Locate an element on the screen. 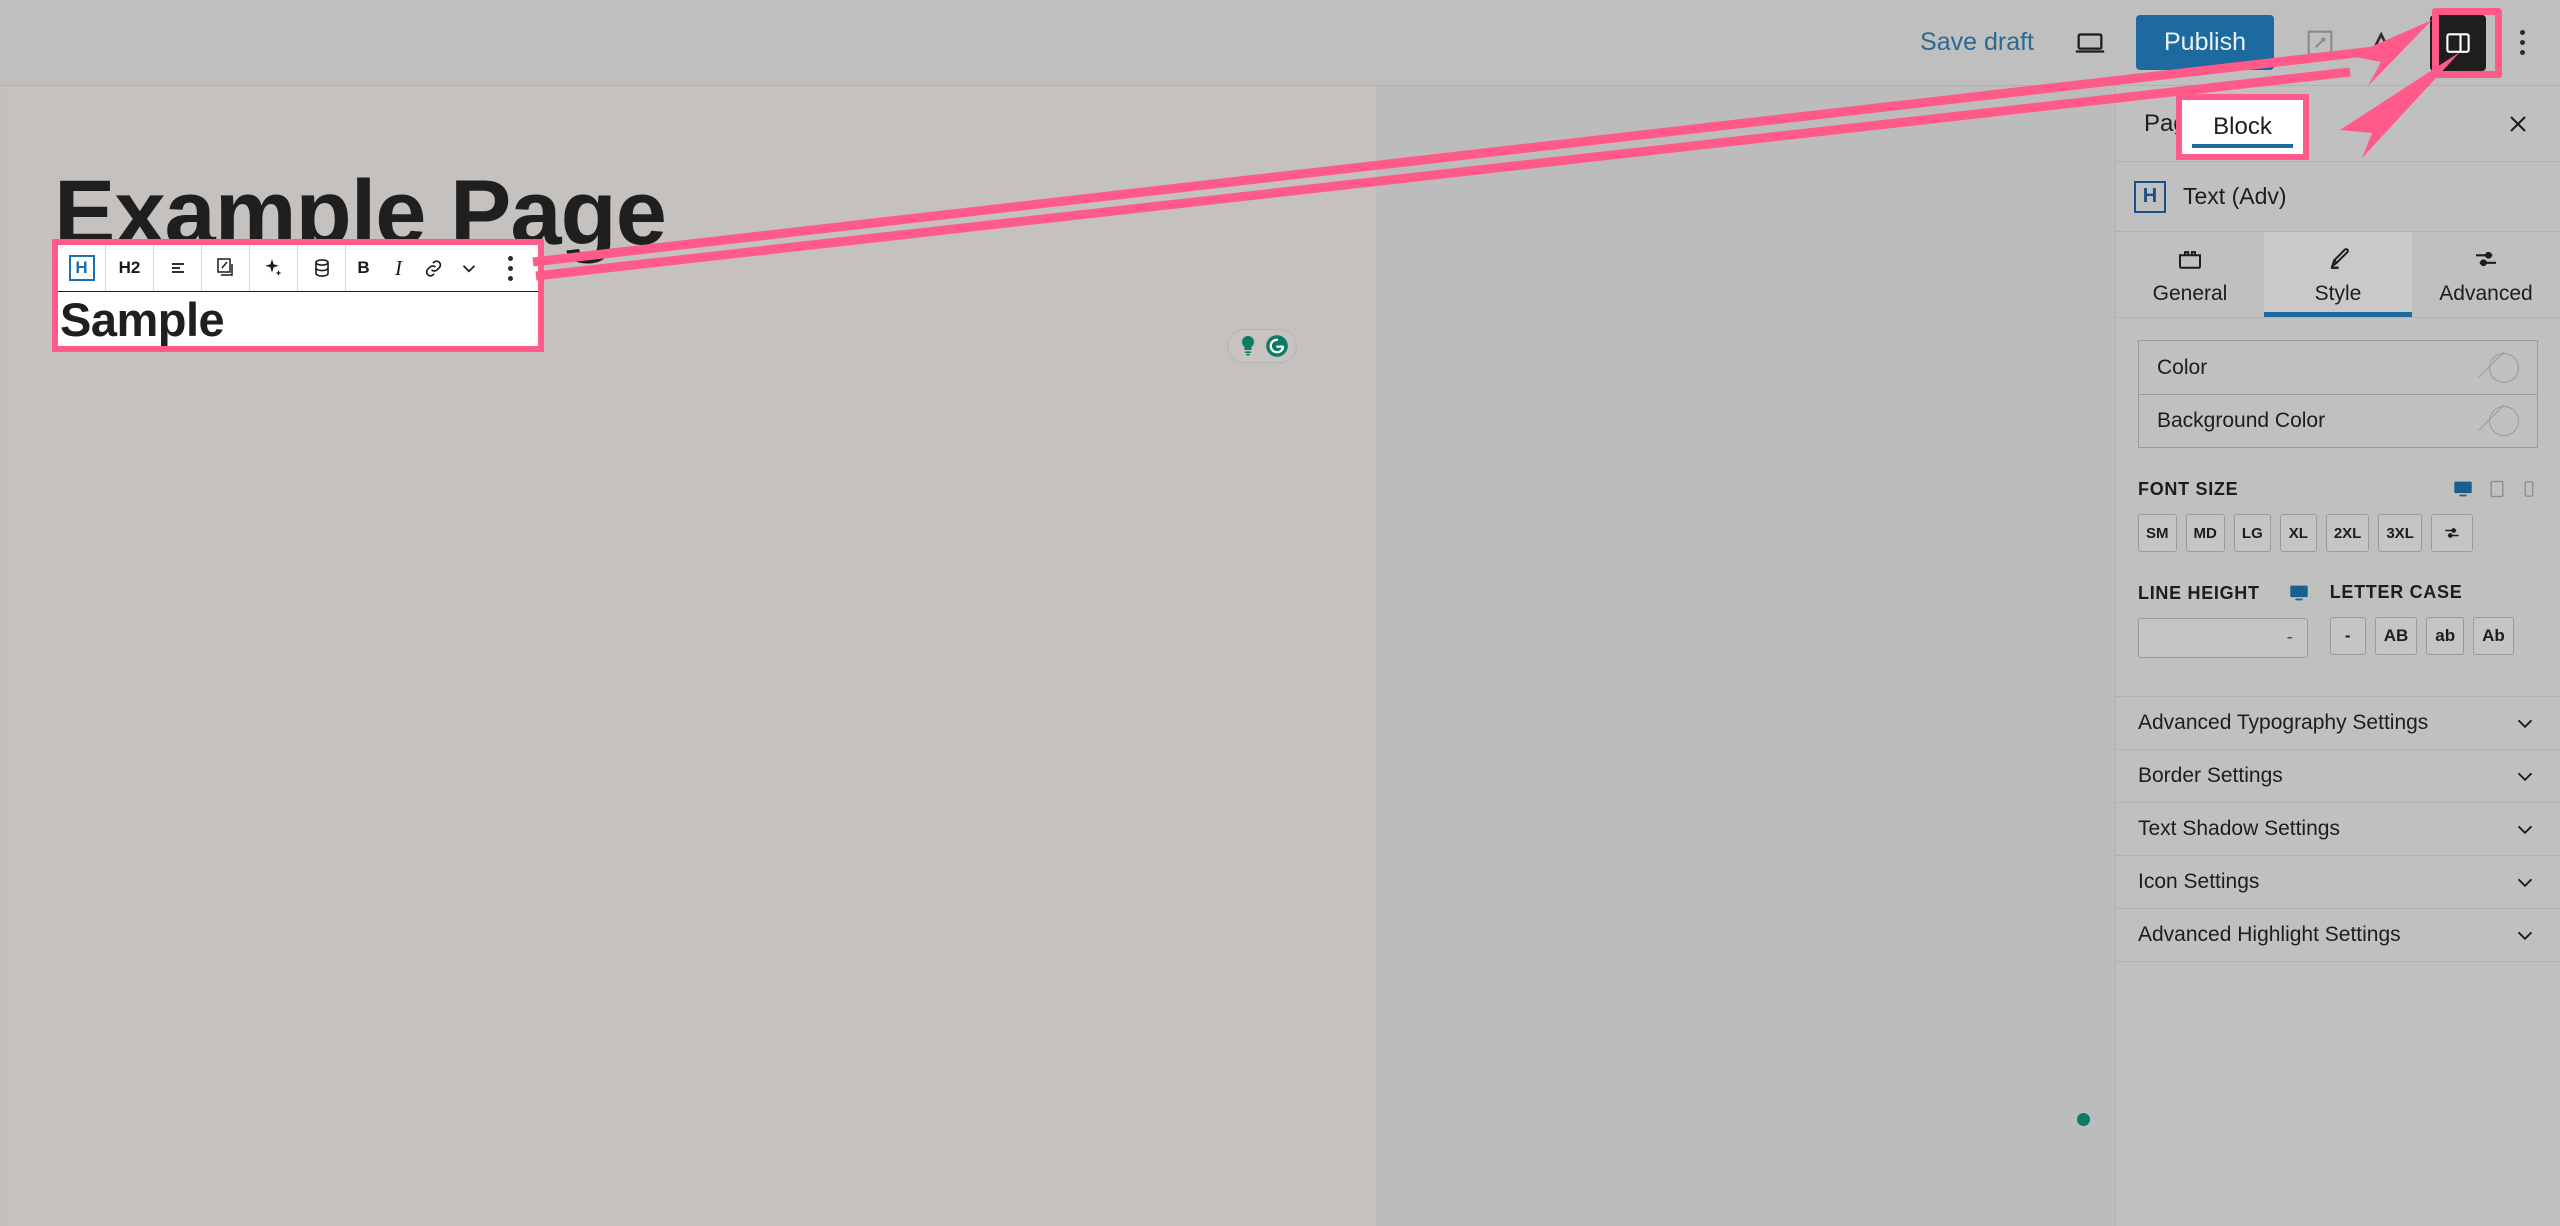  font-size-xl: XL is located at coordinates (2298, 533).